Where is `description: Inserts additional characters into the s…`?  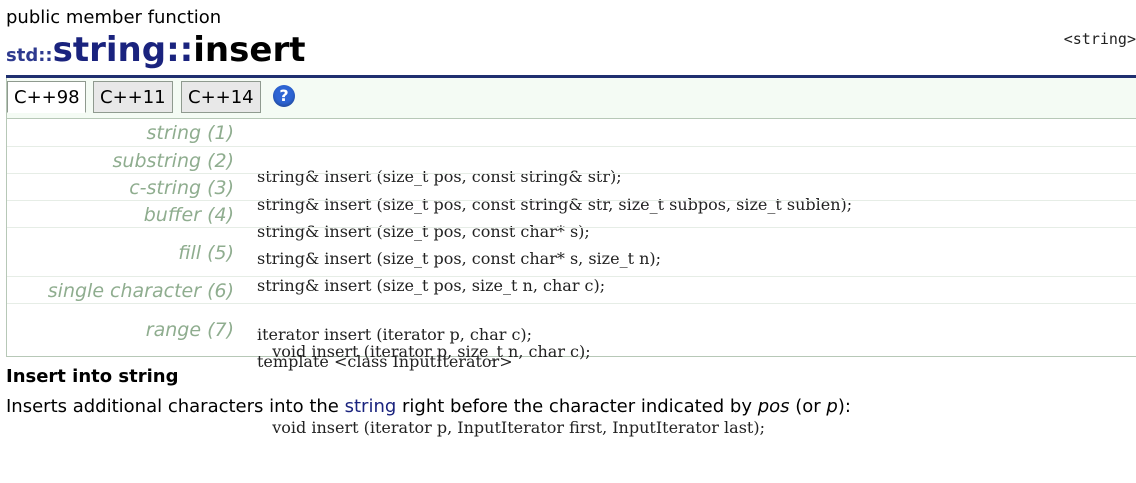
description: Inserts additional characters into the s… is located at coordinates (428, 406).